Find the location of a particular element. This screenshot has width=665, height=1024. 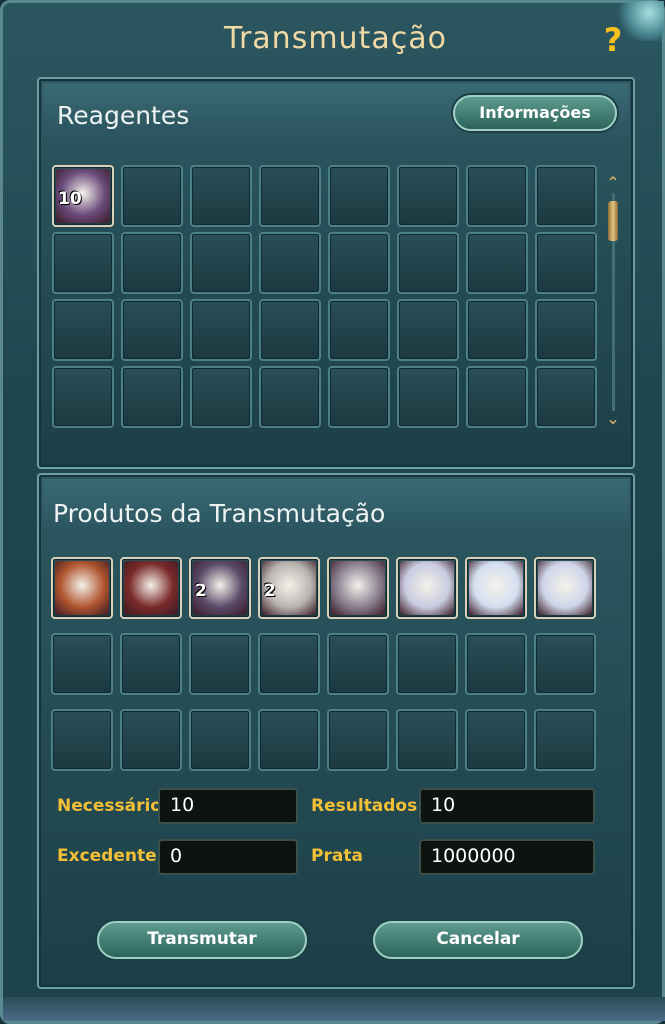

reagents-title: Reagentes is located at coordinates (123, 115).